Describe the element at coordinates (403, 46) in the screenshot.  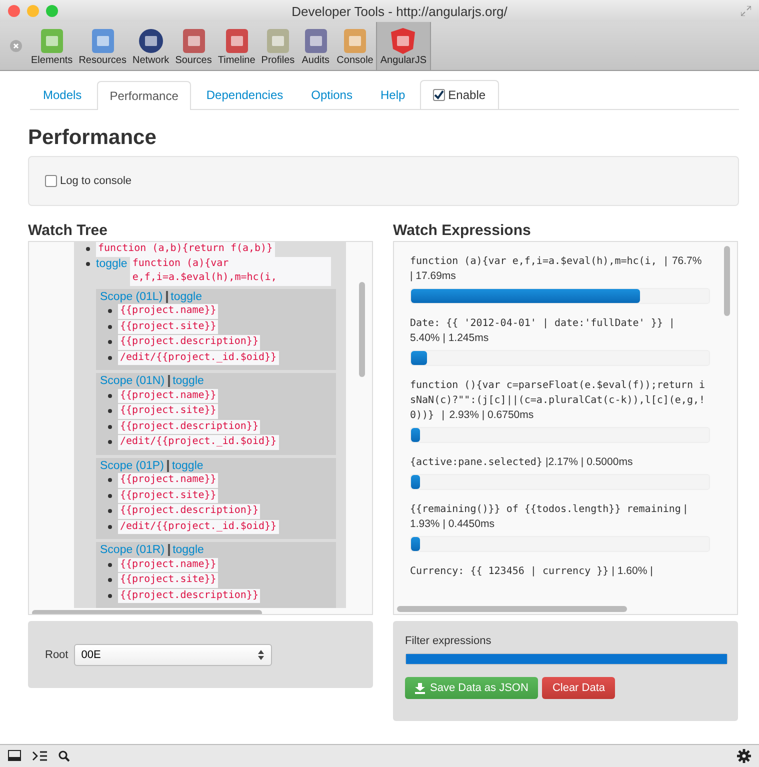
I see `toolbar-button: AngularJS` at that location.